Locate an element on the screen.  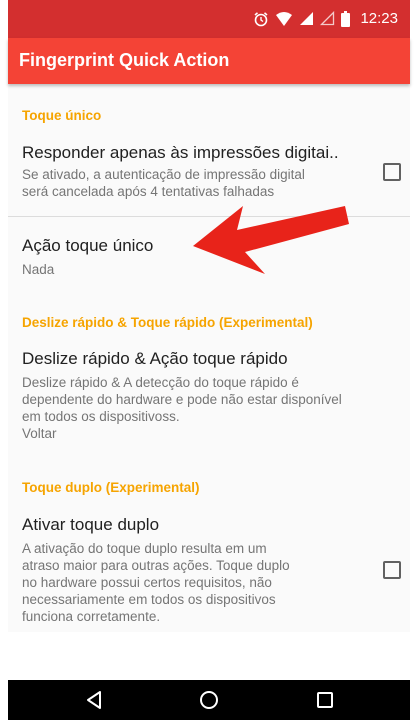
section-header-toque-duplo: Toque duplo (Experimental) is located at coordinates (111, 487).